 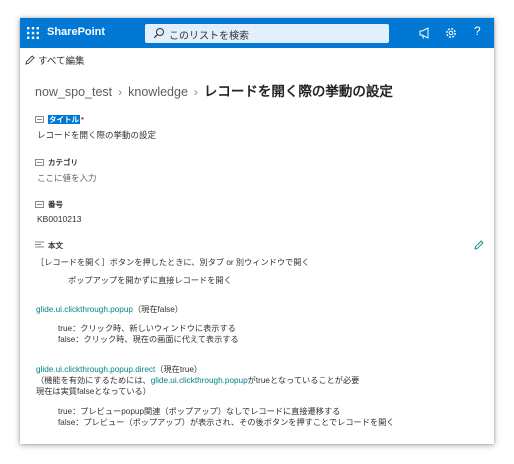 I want to click on body-paragraph-1-heading: glide.ui.clickthrough.popup（現在false）, so click(x=109, y=309).